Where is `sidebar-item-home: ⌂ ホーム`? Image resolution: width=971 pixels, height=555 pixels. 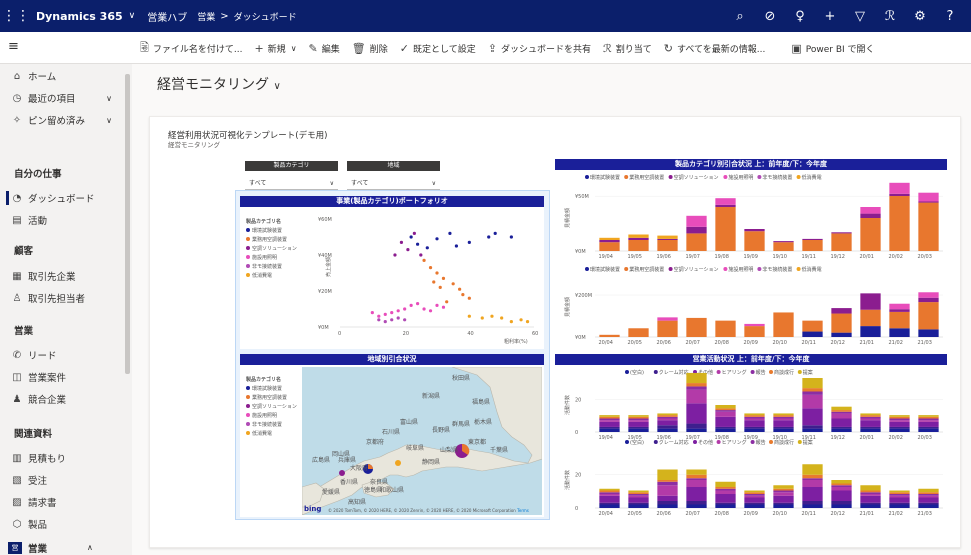 sidebar-item-home: ⌂ ホーム is located at coordinates (61, 76).